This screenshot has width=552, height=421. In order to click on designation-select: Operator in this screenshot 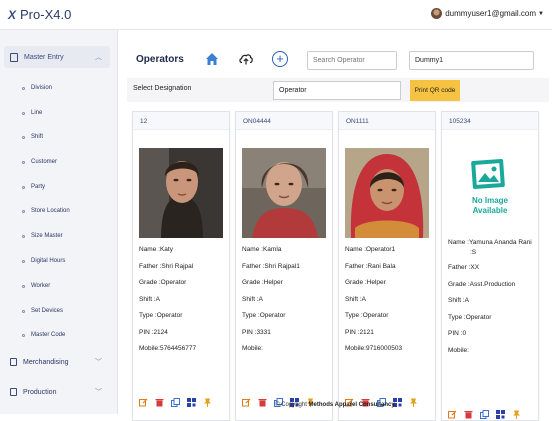, I will do `click(337, 90)`.